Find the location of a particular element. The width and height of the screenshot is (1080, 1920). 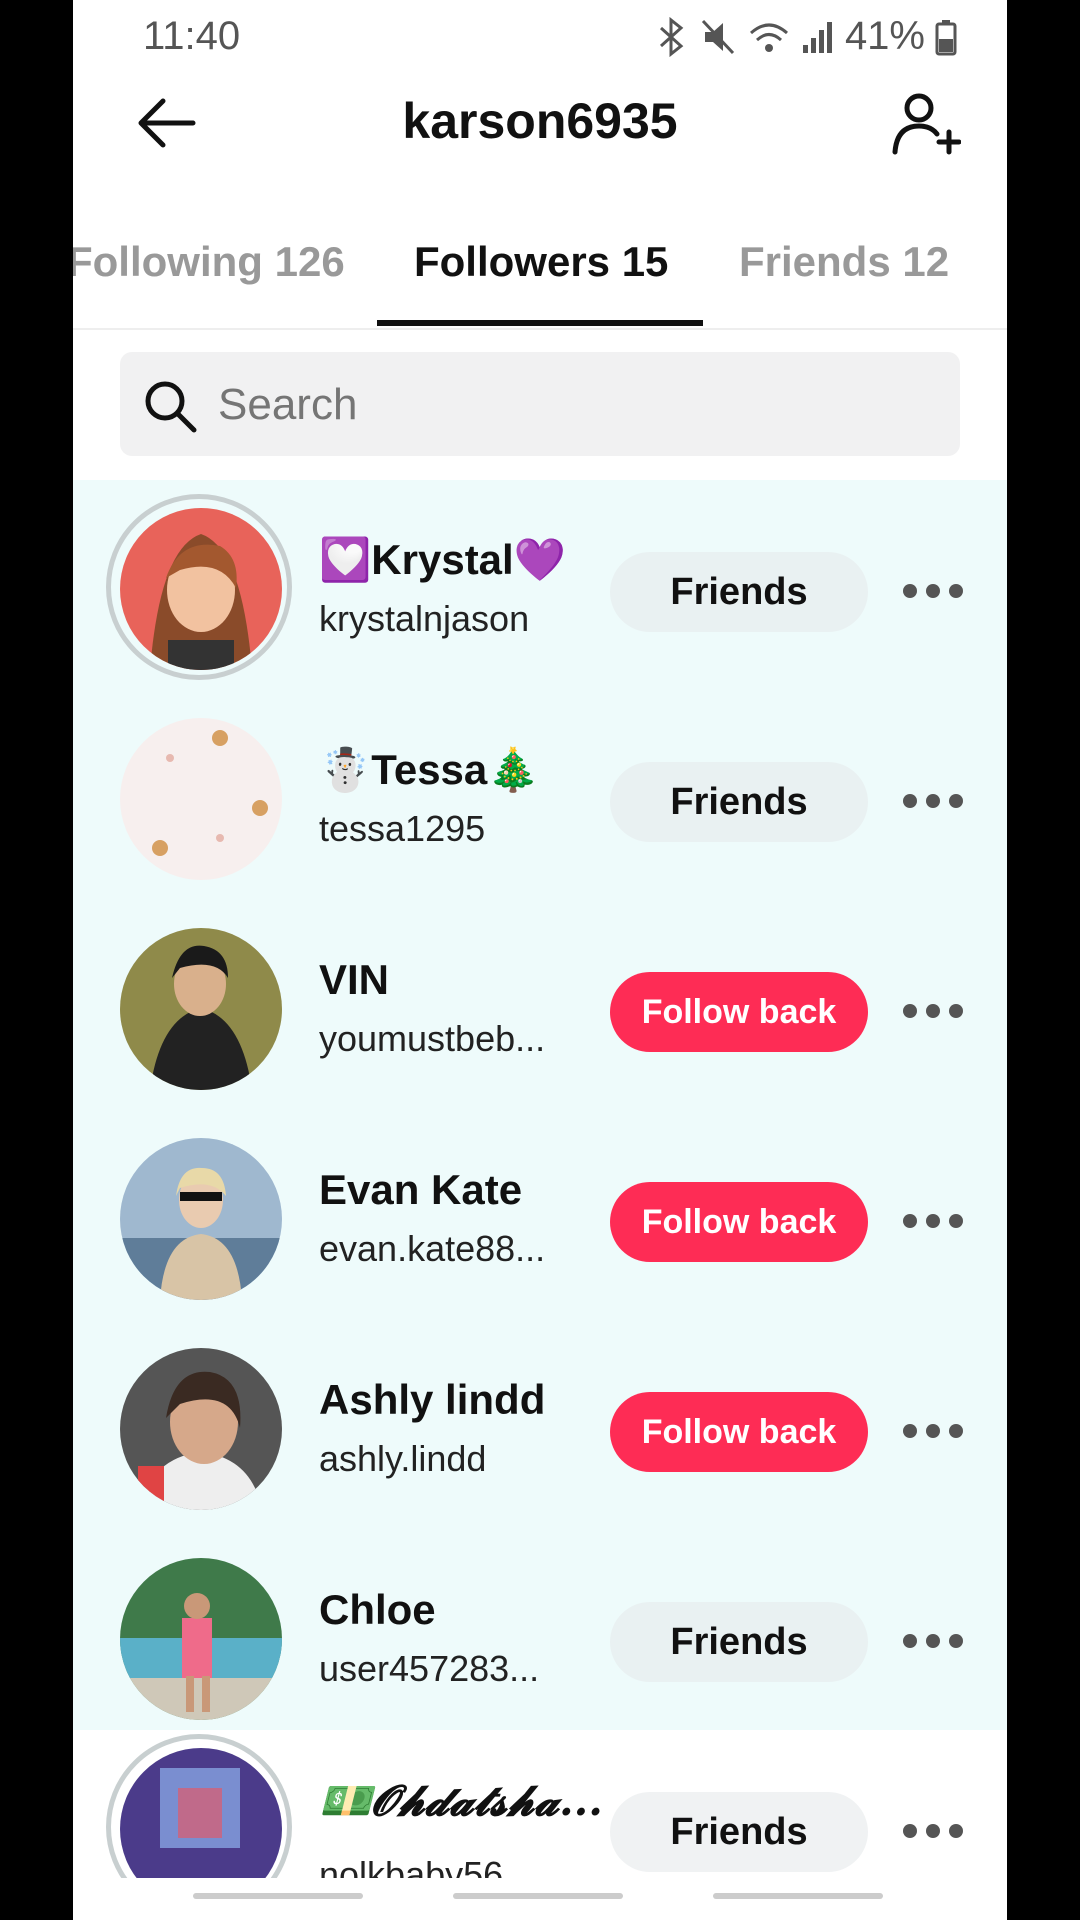

search-bar is located at coordinates (540, 405).